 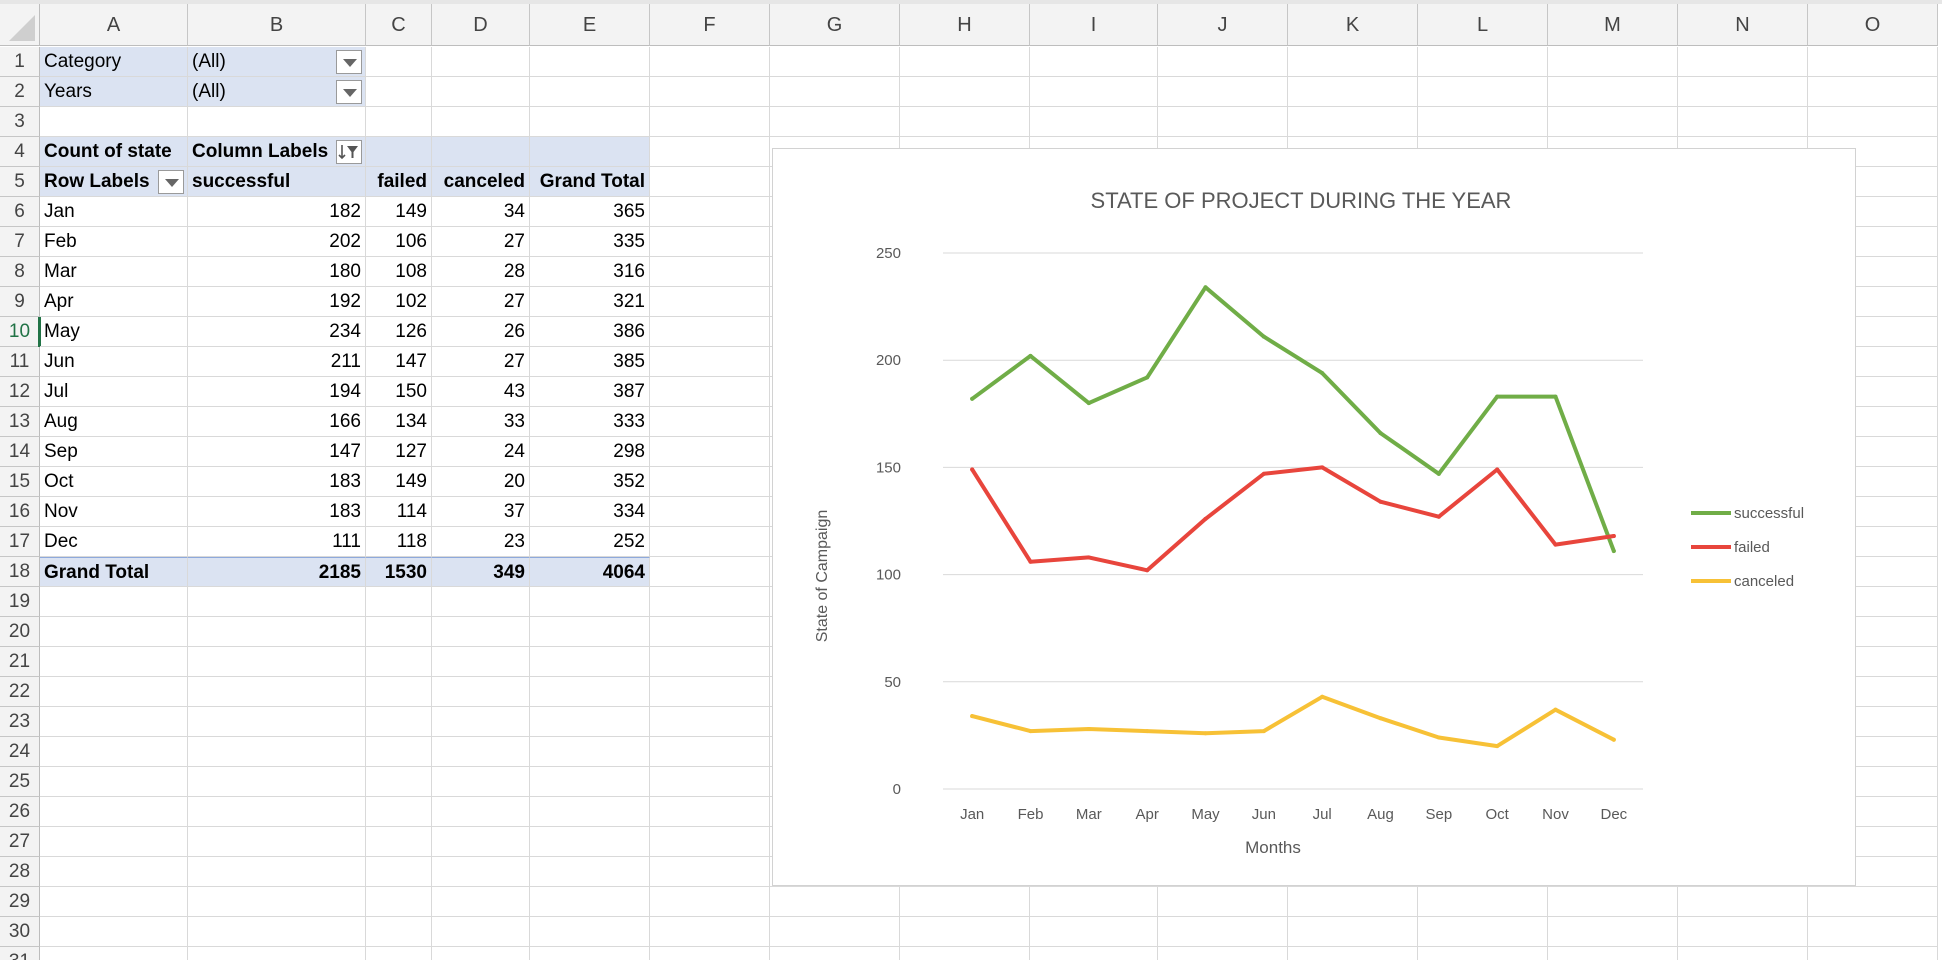 What do you see at coordinates (399, 422) in the screenshot?
I see `pivot-value: 134` at bounding box center [399, 422].